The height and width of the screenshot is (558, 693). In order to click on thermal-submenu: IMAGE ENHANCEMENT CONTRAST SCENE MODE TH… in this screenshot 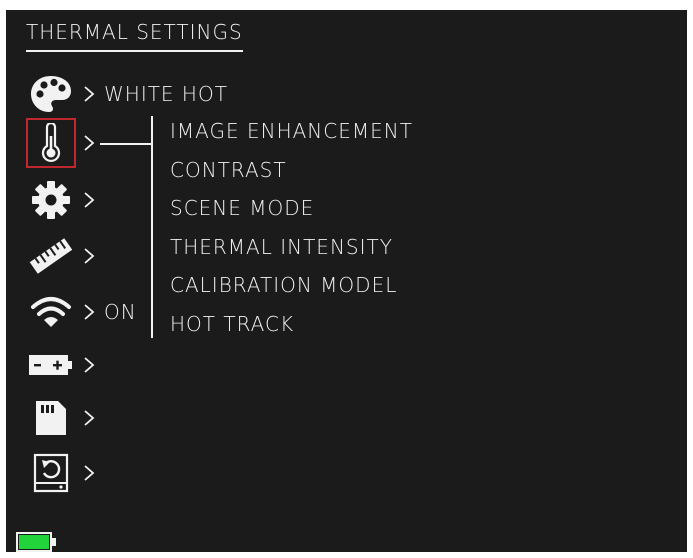, I will do `click(291, 232)`.